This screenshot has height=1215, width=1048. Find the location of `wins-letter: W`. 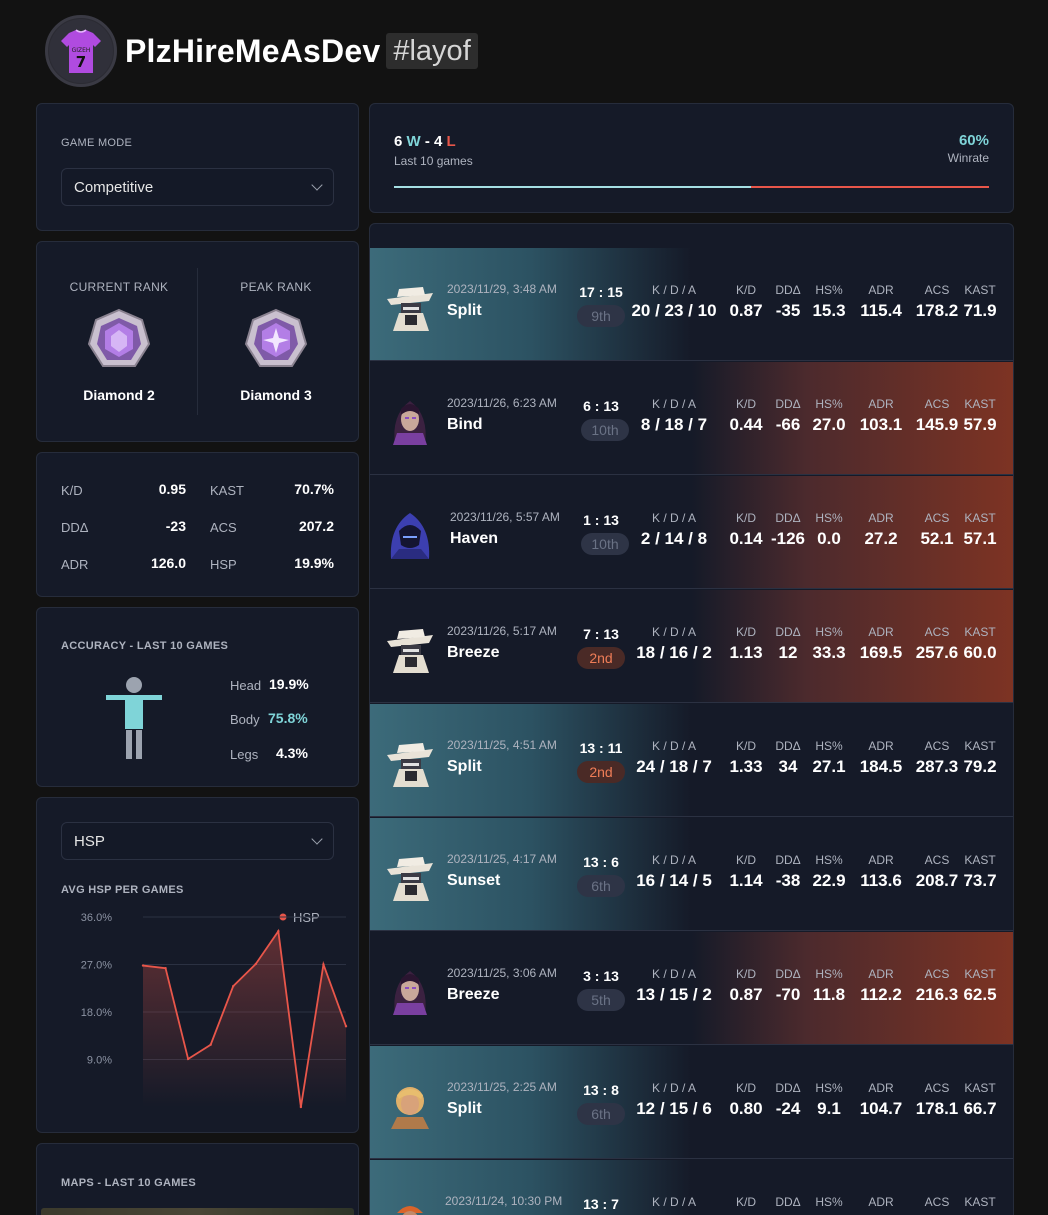

wins-letter: W is located at coordinates (413, 141).